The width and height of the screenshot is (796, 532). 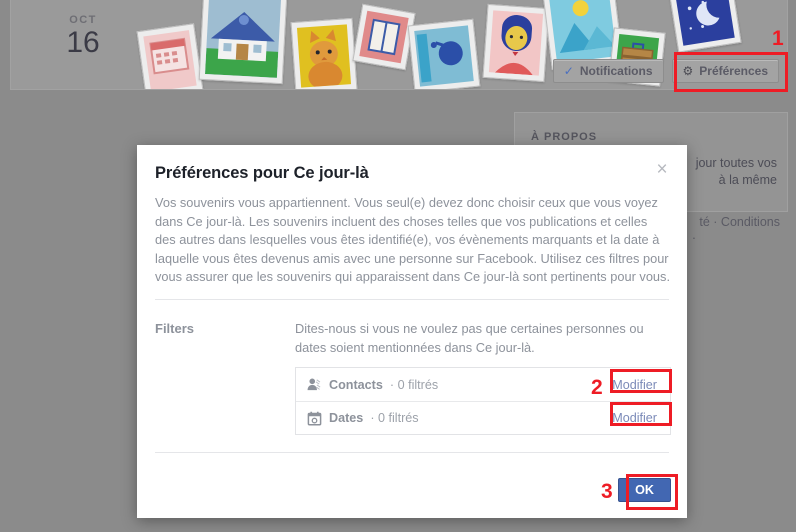 I want to click on filter-row-contacts-name: Contacts, so click(x=356, y=384).